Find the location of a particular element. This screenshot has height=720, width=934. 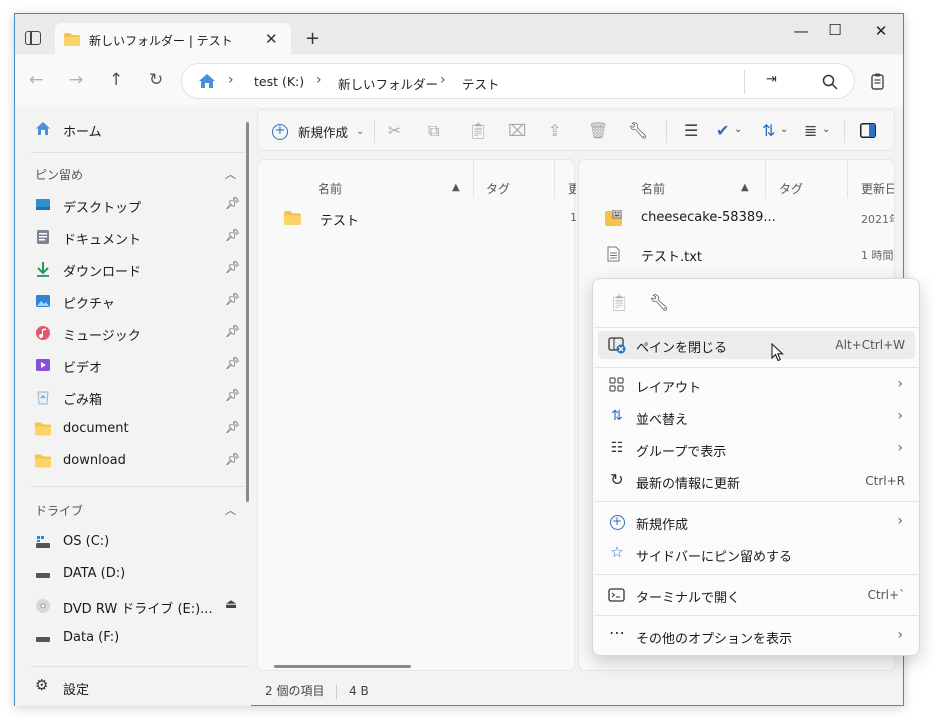

toolbar-divider is located at coordinates (844, 131).